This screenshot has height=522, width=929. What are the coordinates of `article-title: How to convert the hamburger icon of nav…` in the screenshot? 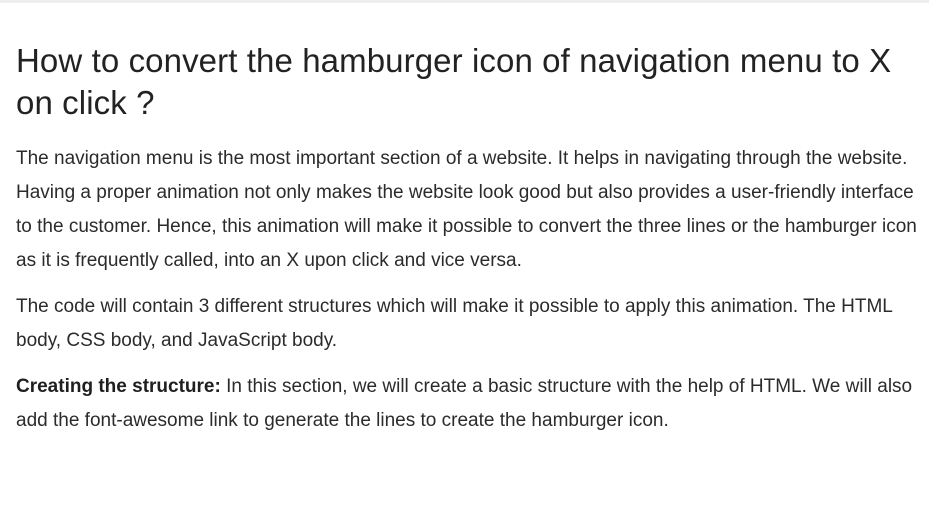 It's located at (454, 81).